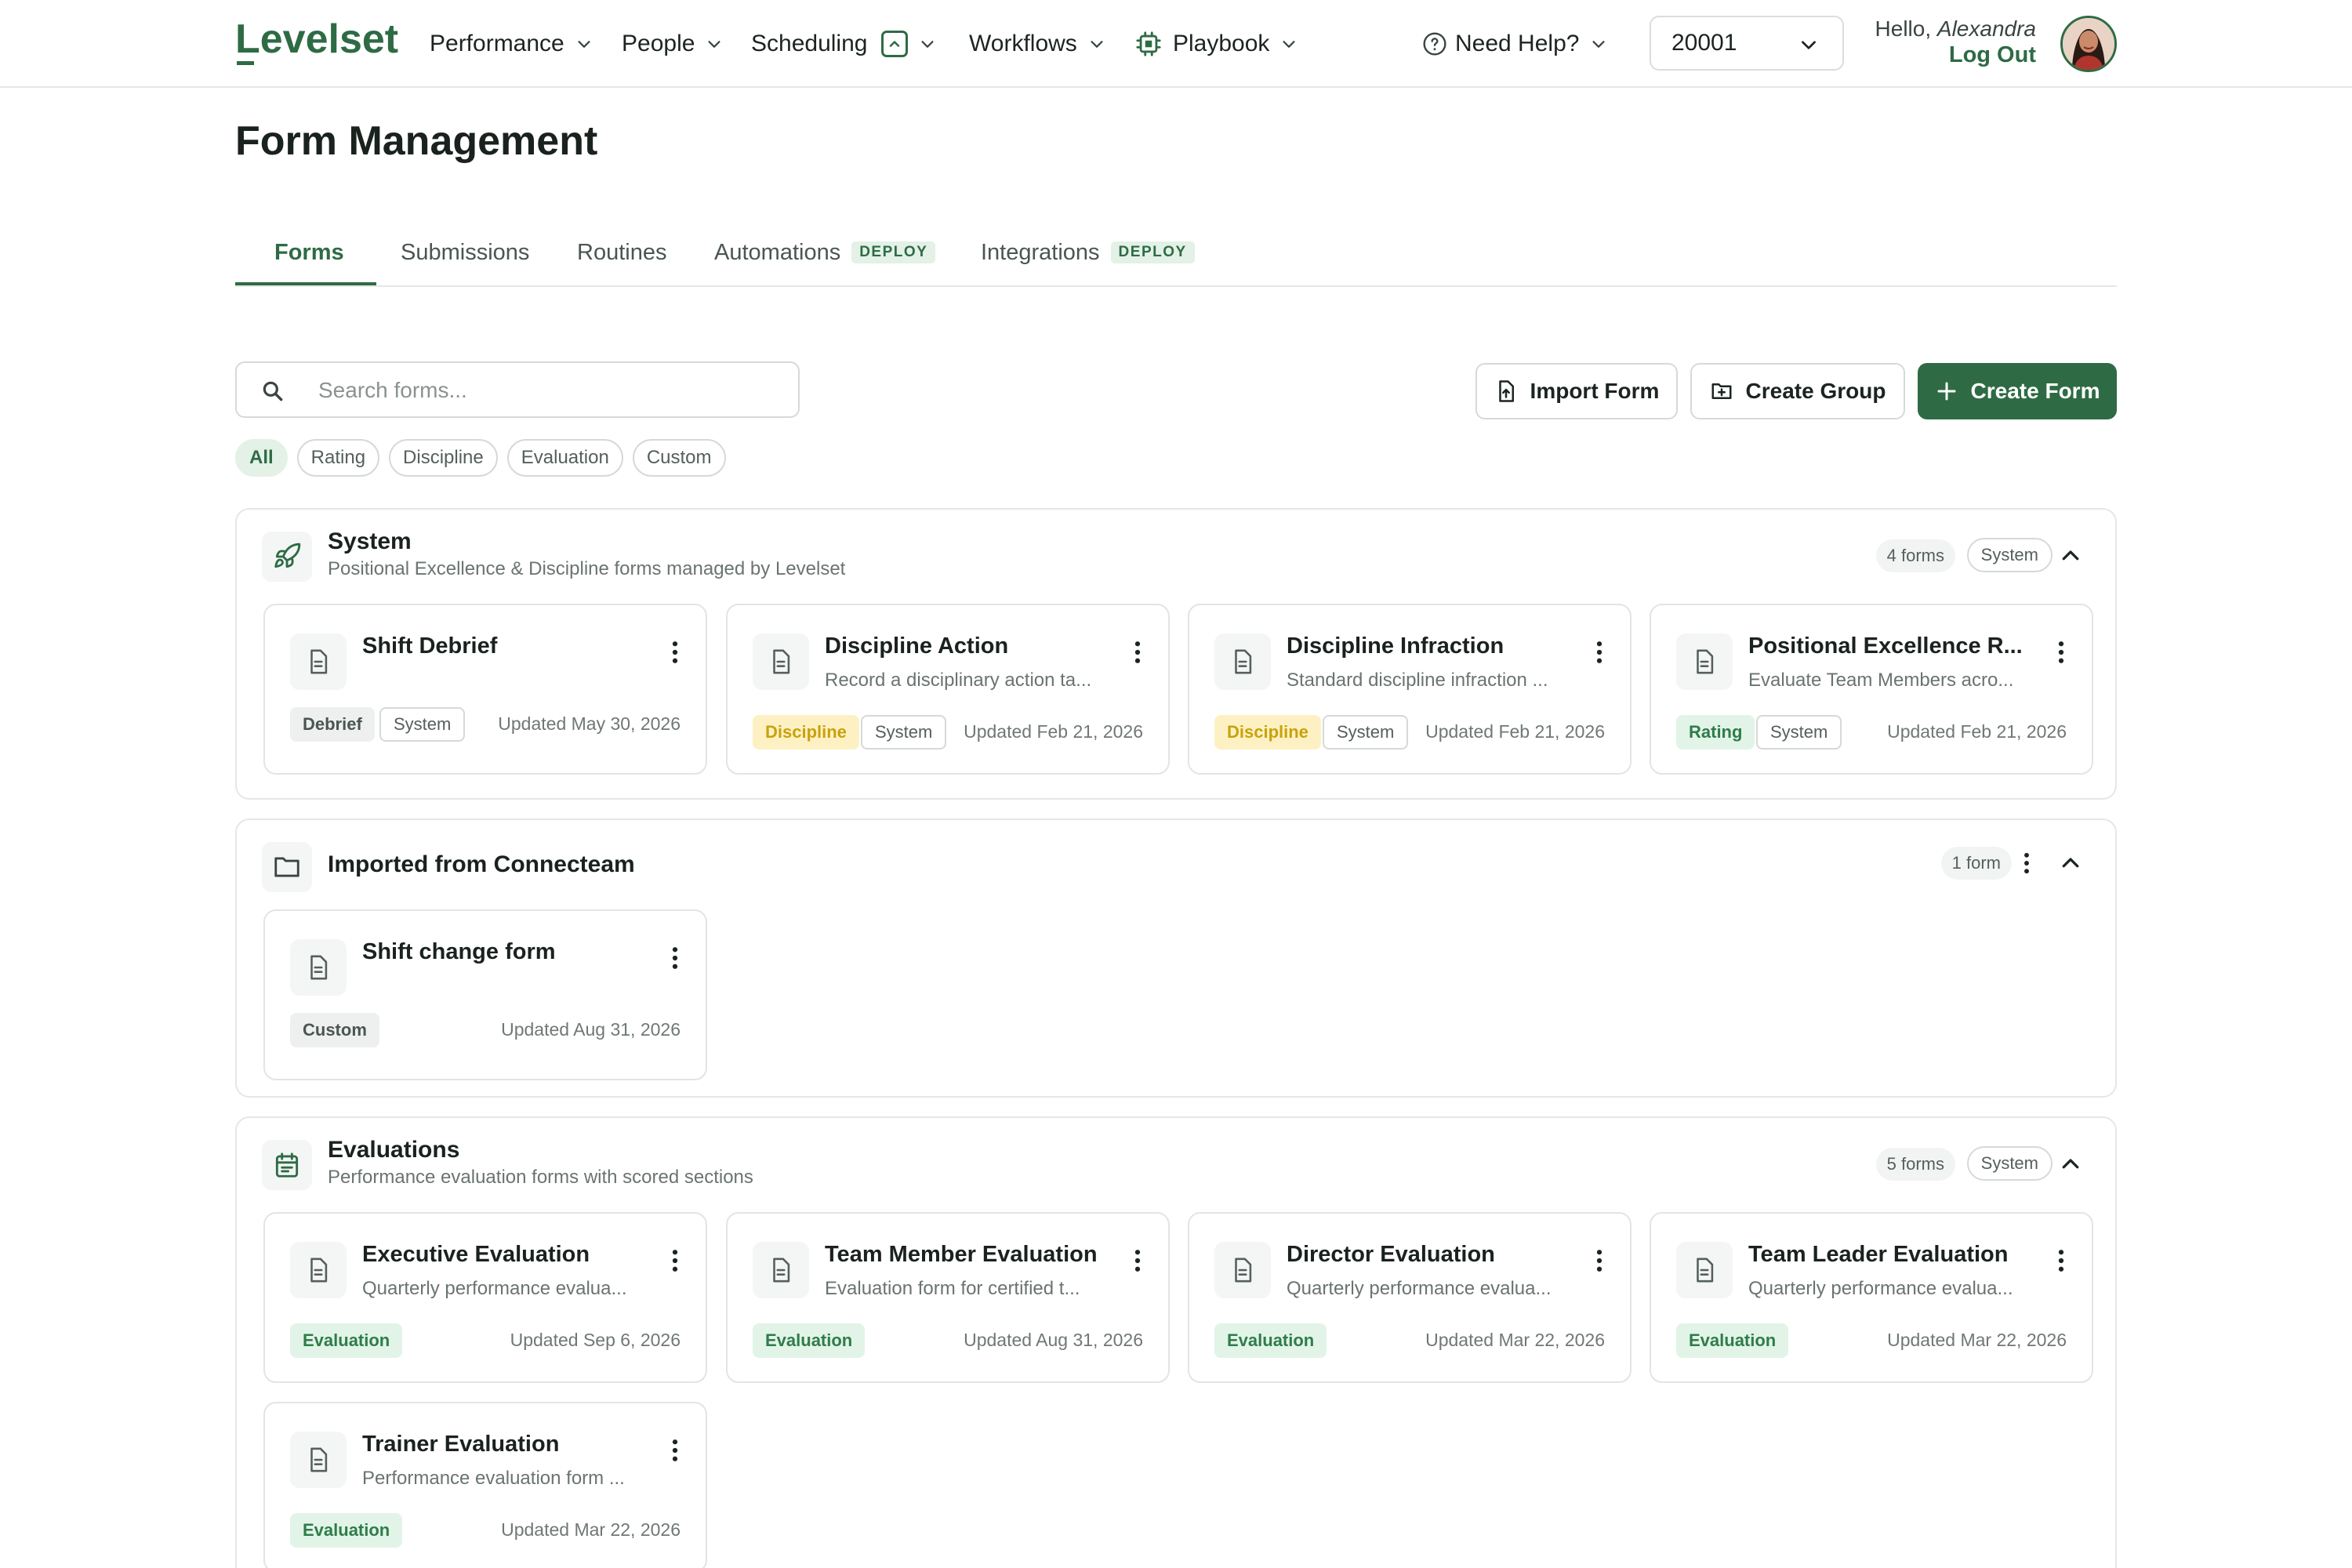 This screenshot has height=1568, width=2352. Describe the element at coordinates (1992, 55) in the screenshot. I see `logout-link: Log Out` at that location.